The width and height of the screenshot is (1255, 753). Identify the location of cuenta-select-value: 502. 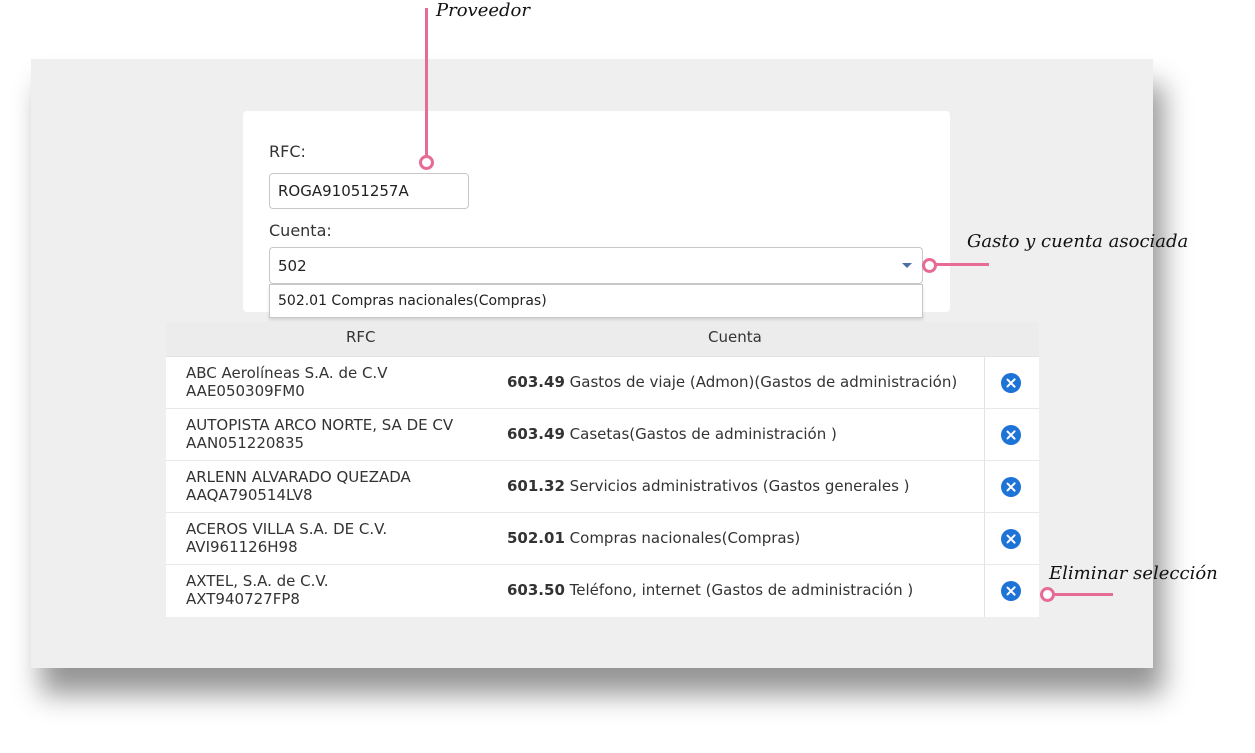
(292, 265).